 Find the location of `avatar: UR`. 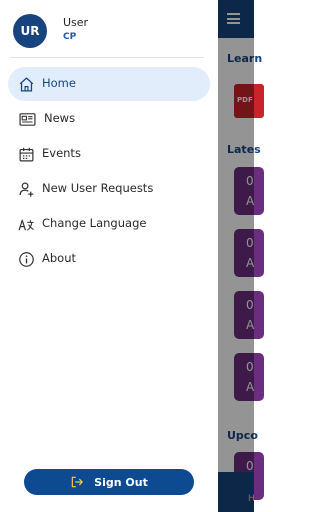

avatar: UR is located at coordinates (30, 31).